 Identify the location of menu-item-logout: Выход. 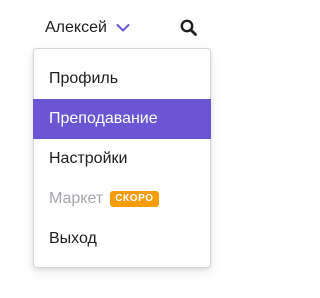
(122, 239).